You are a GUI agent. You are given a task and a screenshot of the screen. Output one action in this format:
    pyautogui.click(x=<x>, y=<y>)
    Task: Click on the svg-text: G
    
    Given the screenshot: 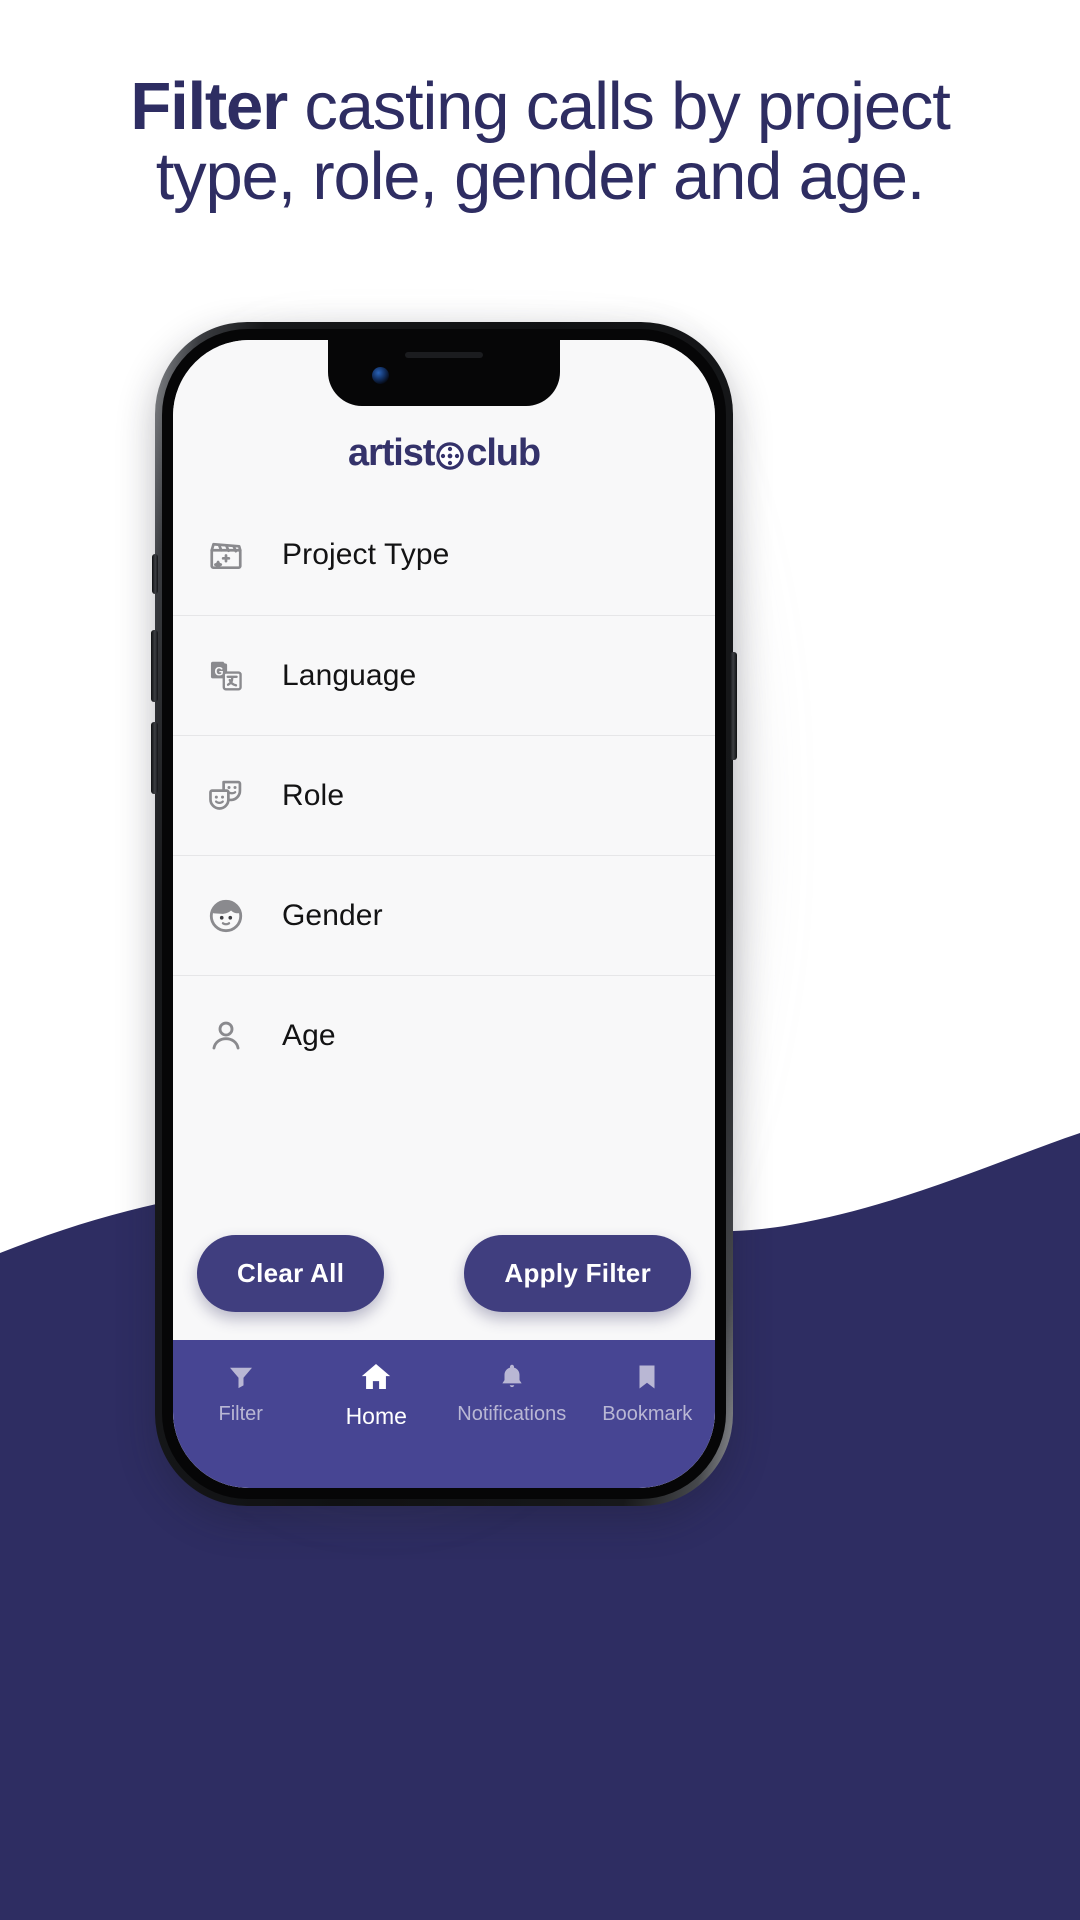 What is the action you would take?
    pyautogui.click(x=218, y=671)
    